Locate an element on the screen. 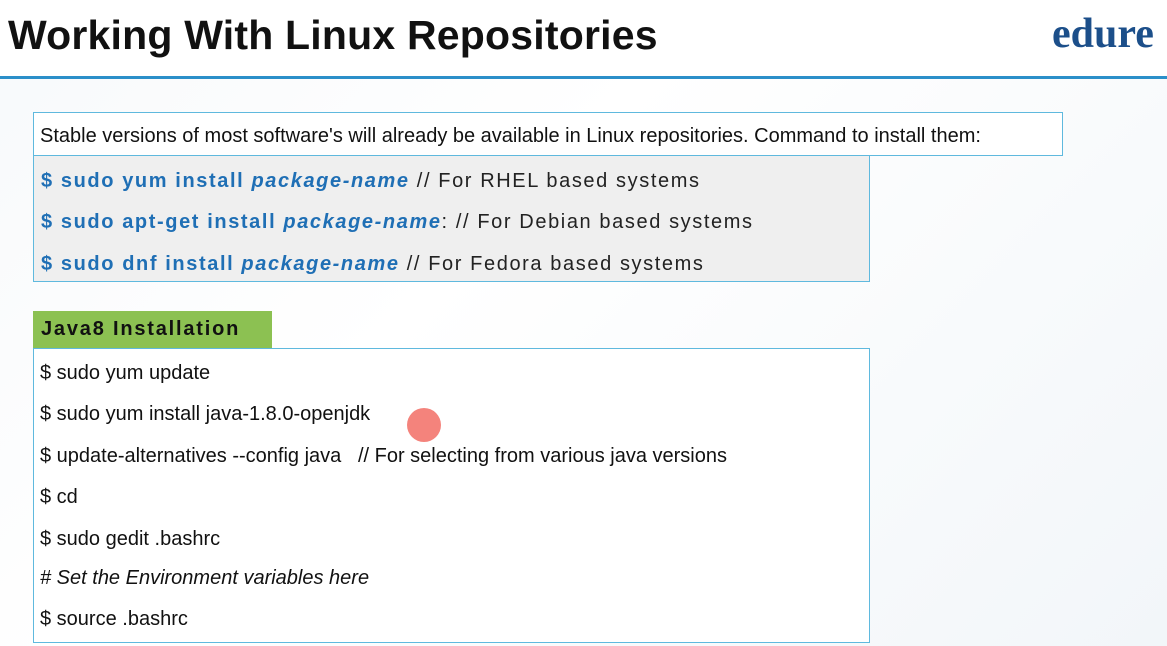  java-command-line: $ cd is located at coordinates (59, 497).